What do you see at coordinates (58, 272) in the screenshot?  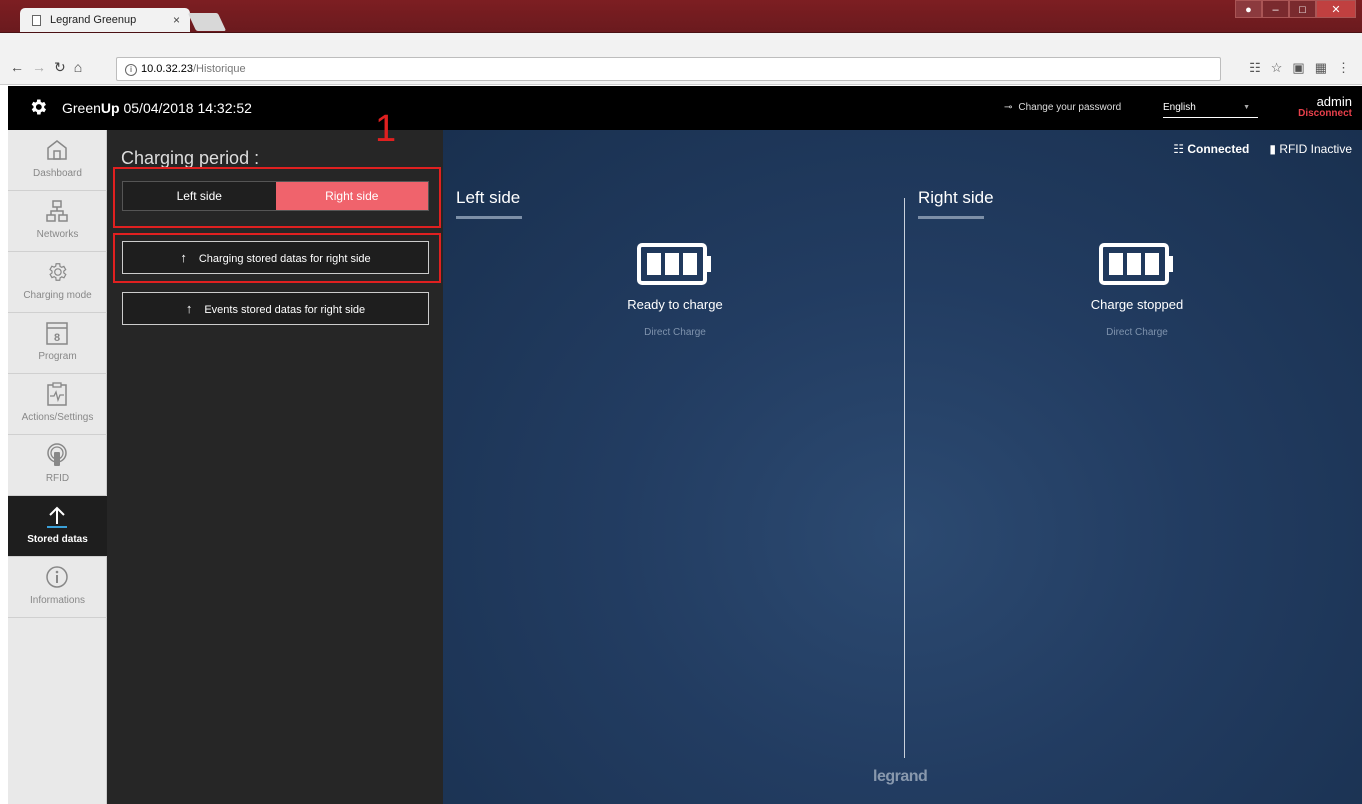 I see `gear-icon` at bounding box center [58, 272].